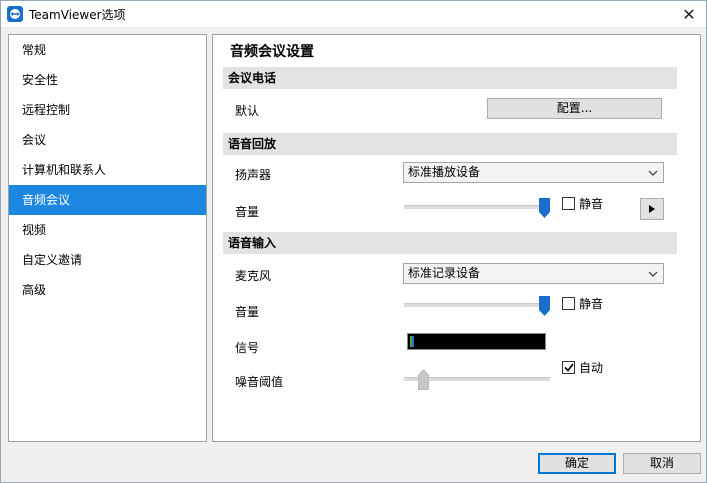 Image resolution: width=707 pixels, height=483 pixels. What do you see at coordinates (476, 341) in the screenshot?
I see `signal-meter` at bounding box center [476, 341].